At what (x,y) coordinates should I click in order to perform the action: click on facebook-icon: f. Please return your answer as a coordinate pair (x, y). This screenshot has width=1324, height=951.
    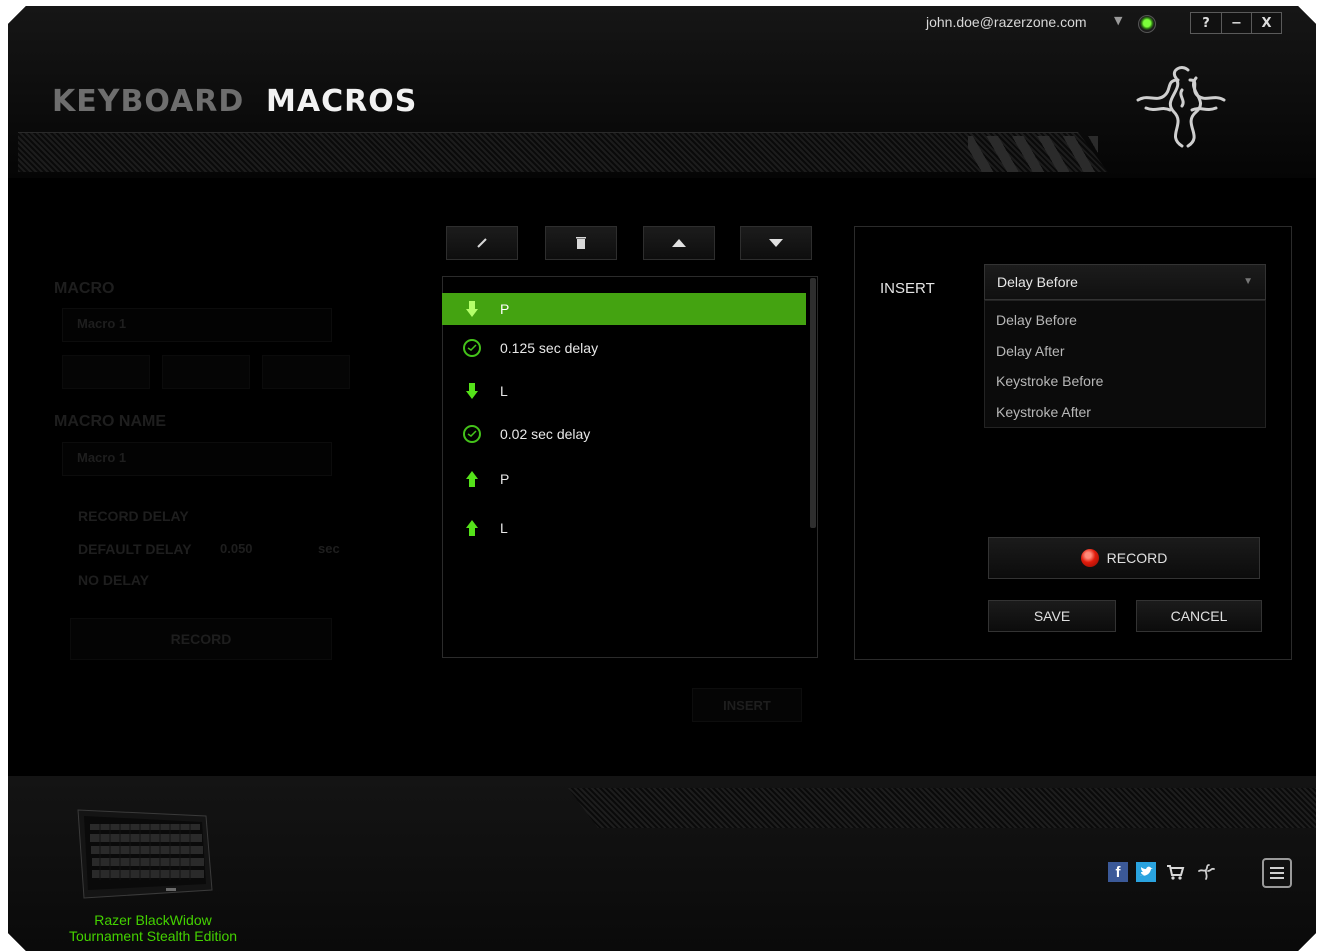
    Looking at the image, I should click on (1118, 872).